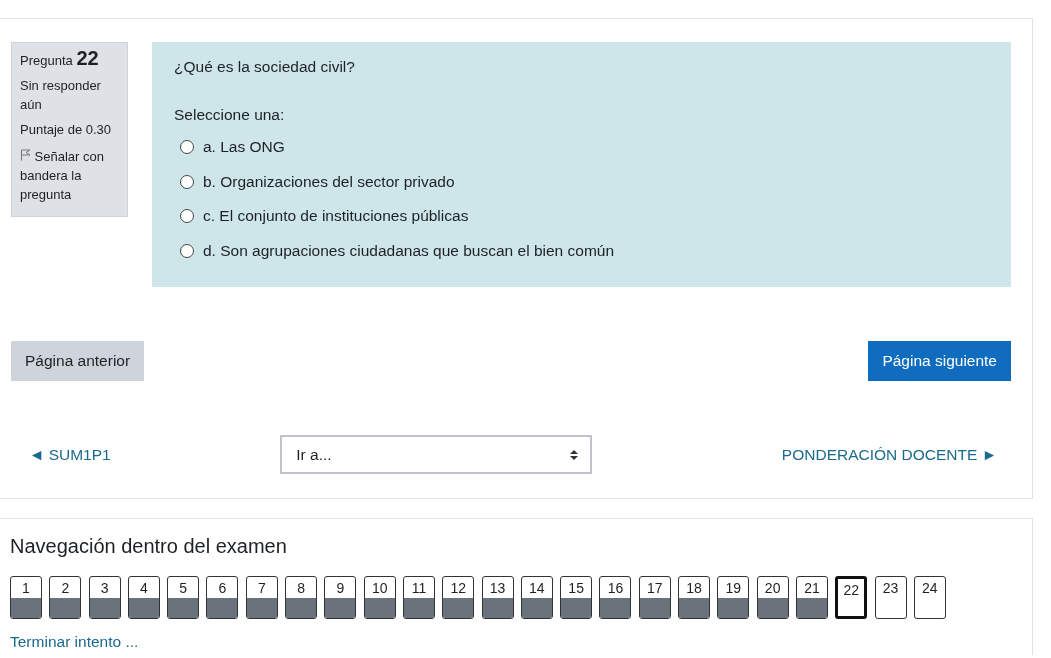 The image size is (1051, 658). What do you see at coordinates (25, 155) in the screenshot?
I see `flag-icon` at bounding box center [25, 155].